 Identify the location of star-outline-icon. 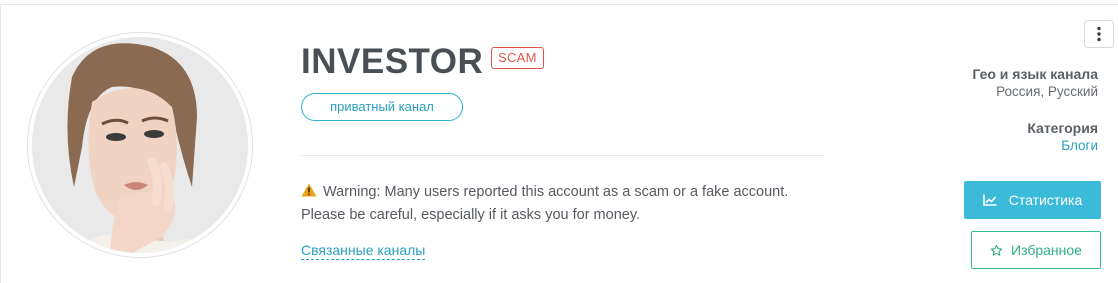
(996, 250).